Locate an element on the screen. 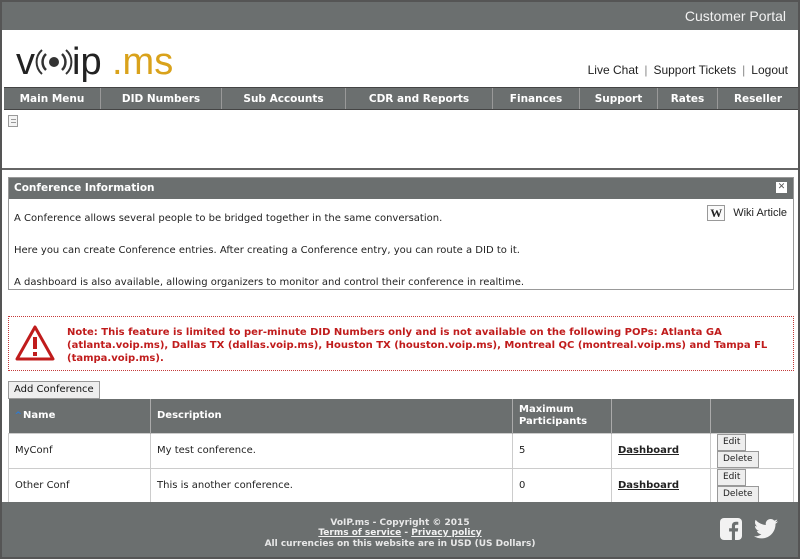 This screenshot has height=559, width=800. live-chat-link: Live Chat is located at coordinates (613, 70).